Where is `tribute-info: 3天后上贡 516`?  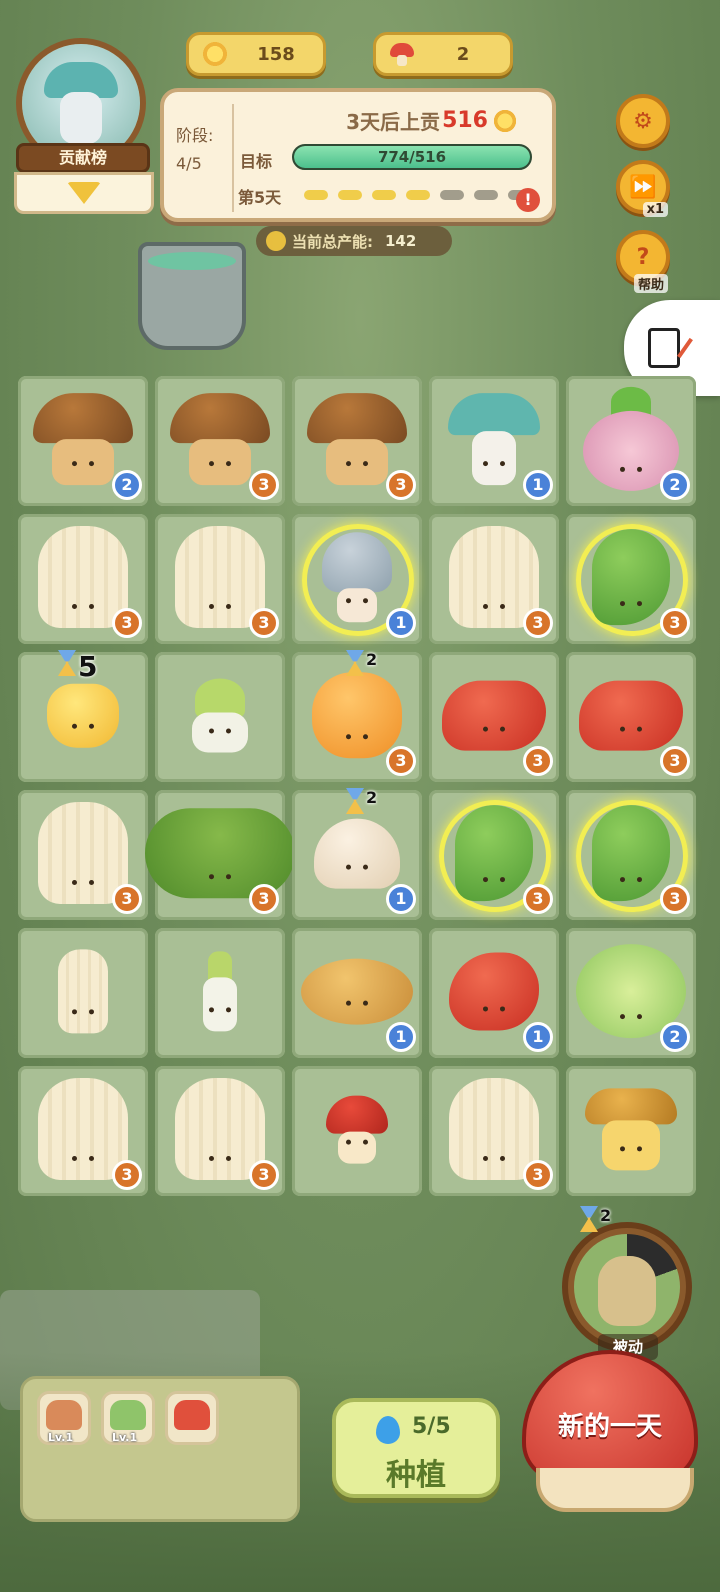
tribute-info: 3天后上贡 516 is located at coordinates (432, 120).